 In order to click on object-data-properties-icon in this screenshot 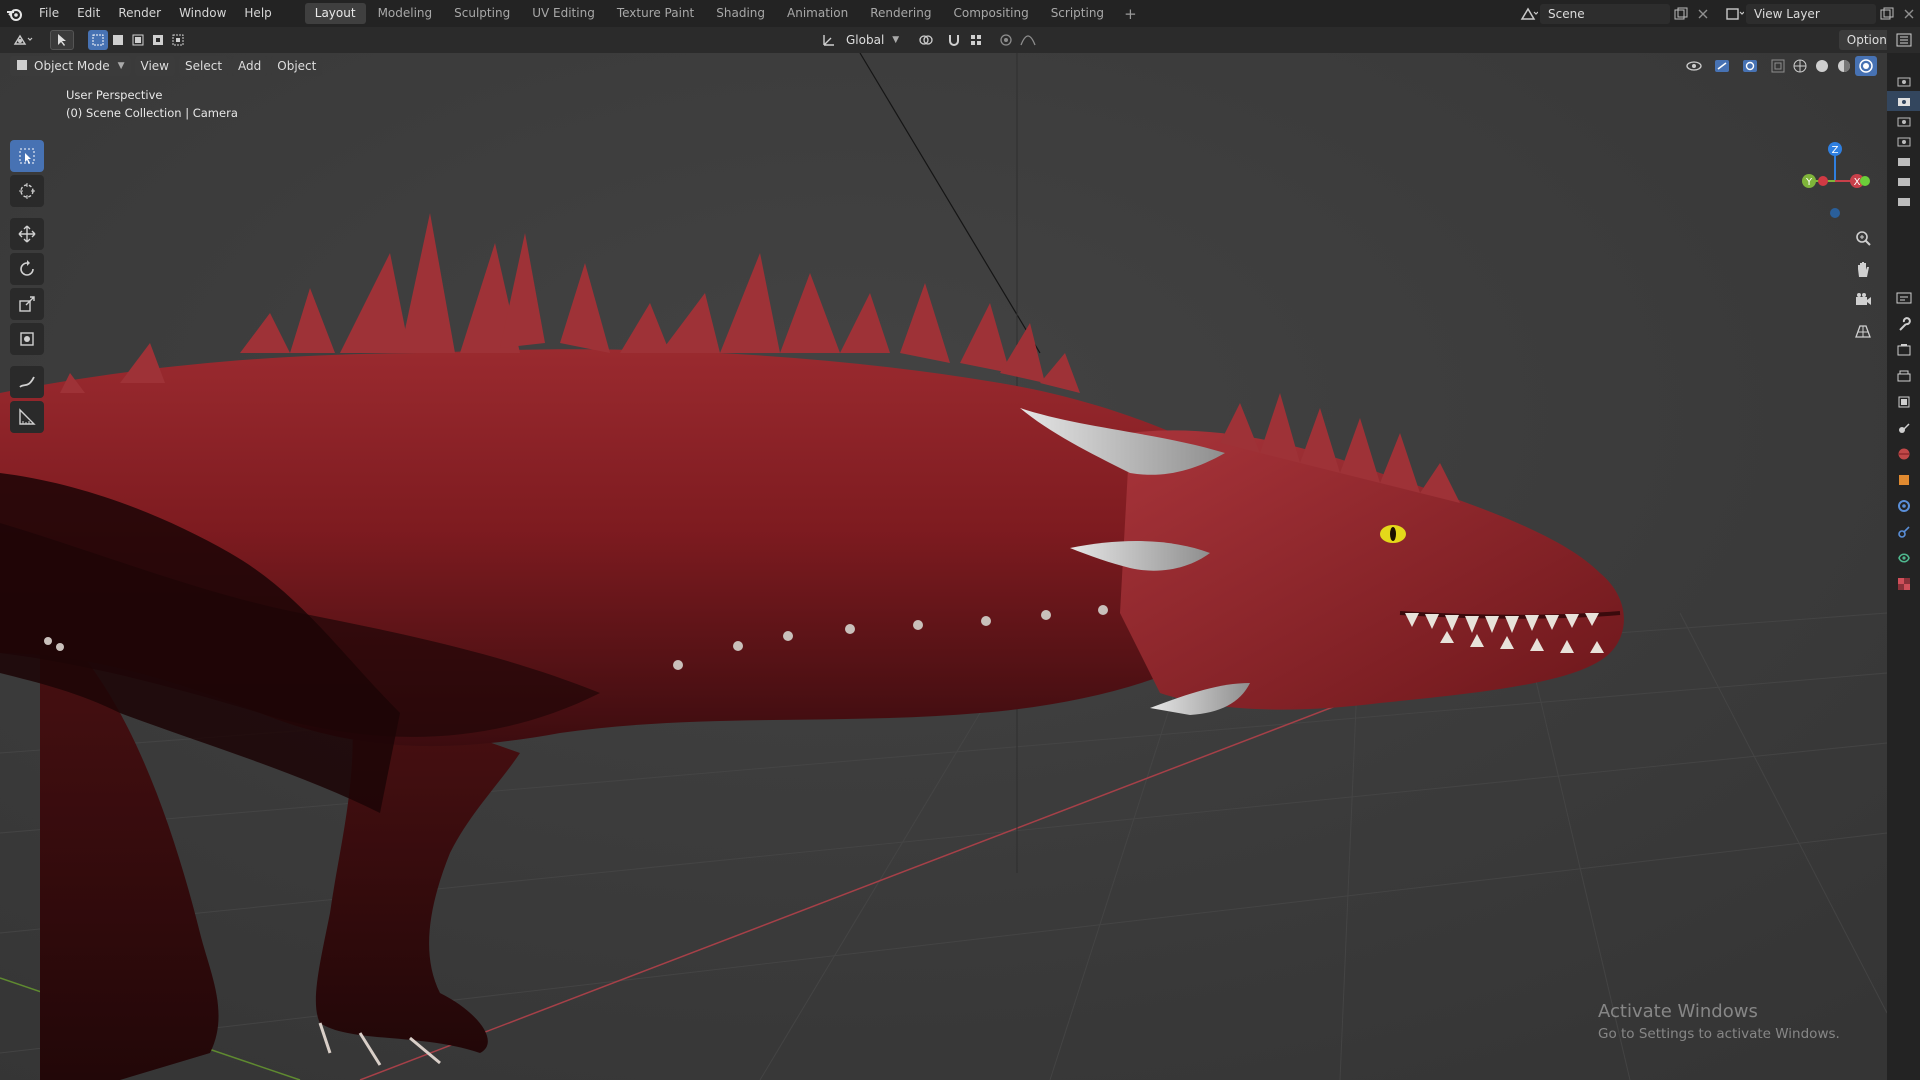, I will do `click(1903, 558)`.